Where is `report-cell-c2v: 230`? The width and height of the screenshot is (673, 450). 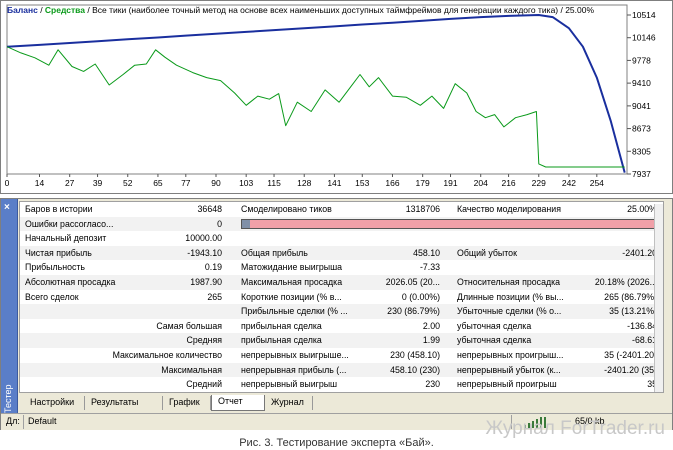
report-cell-c2v: 230 is located at coordinates (432, 384).